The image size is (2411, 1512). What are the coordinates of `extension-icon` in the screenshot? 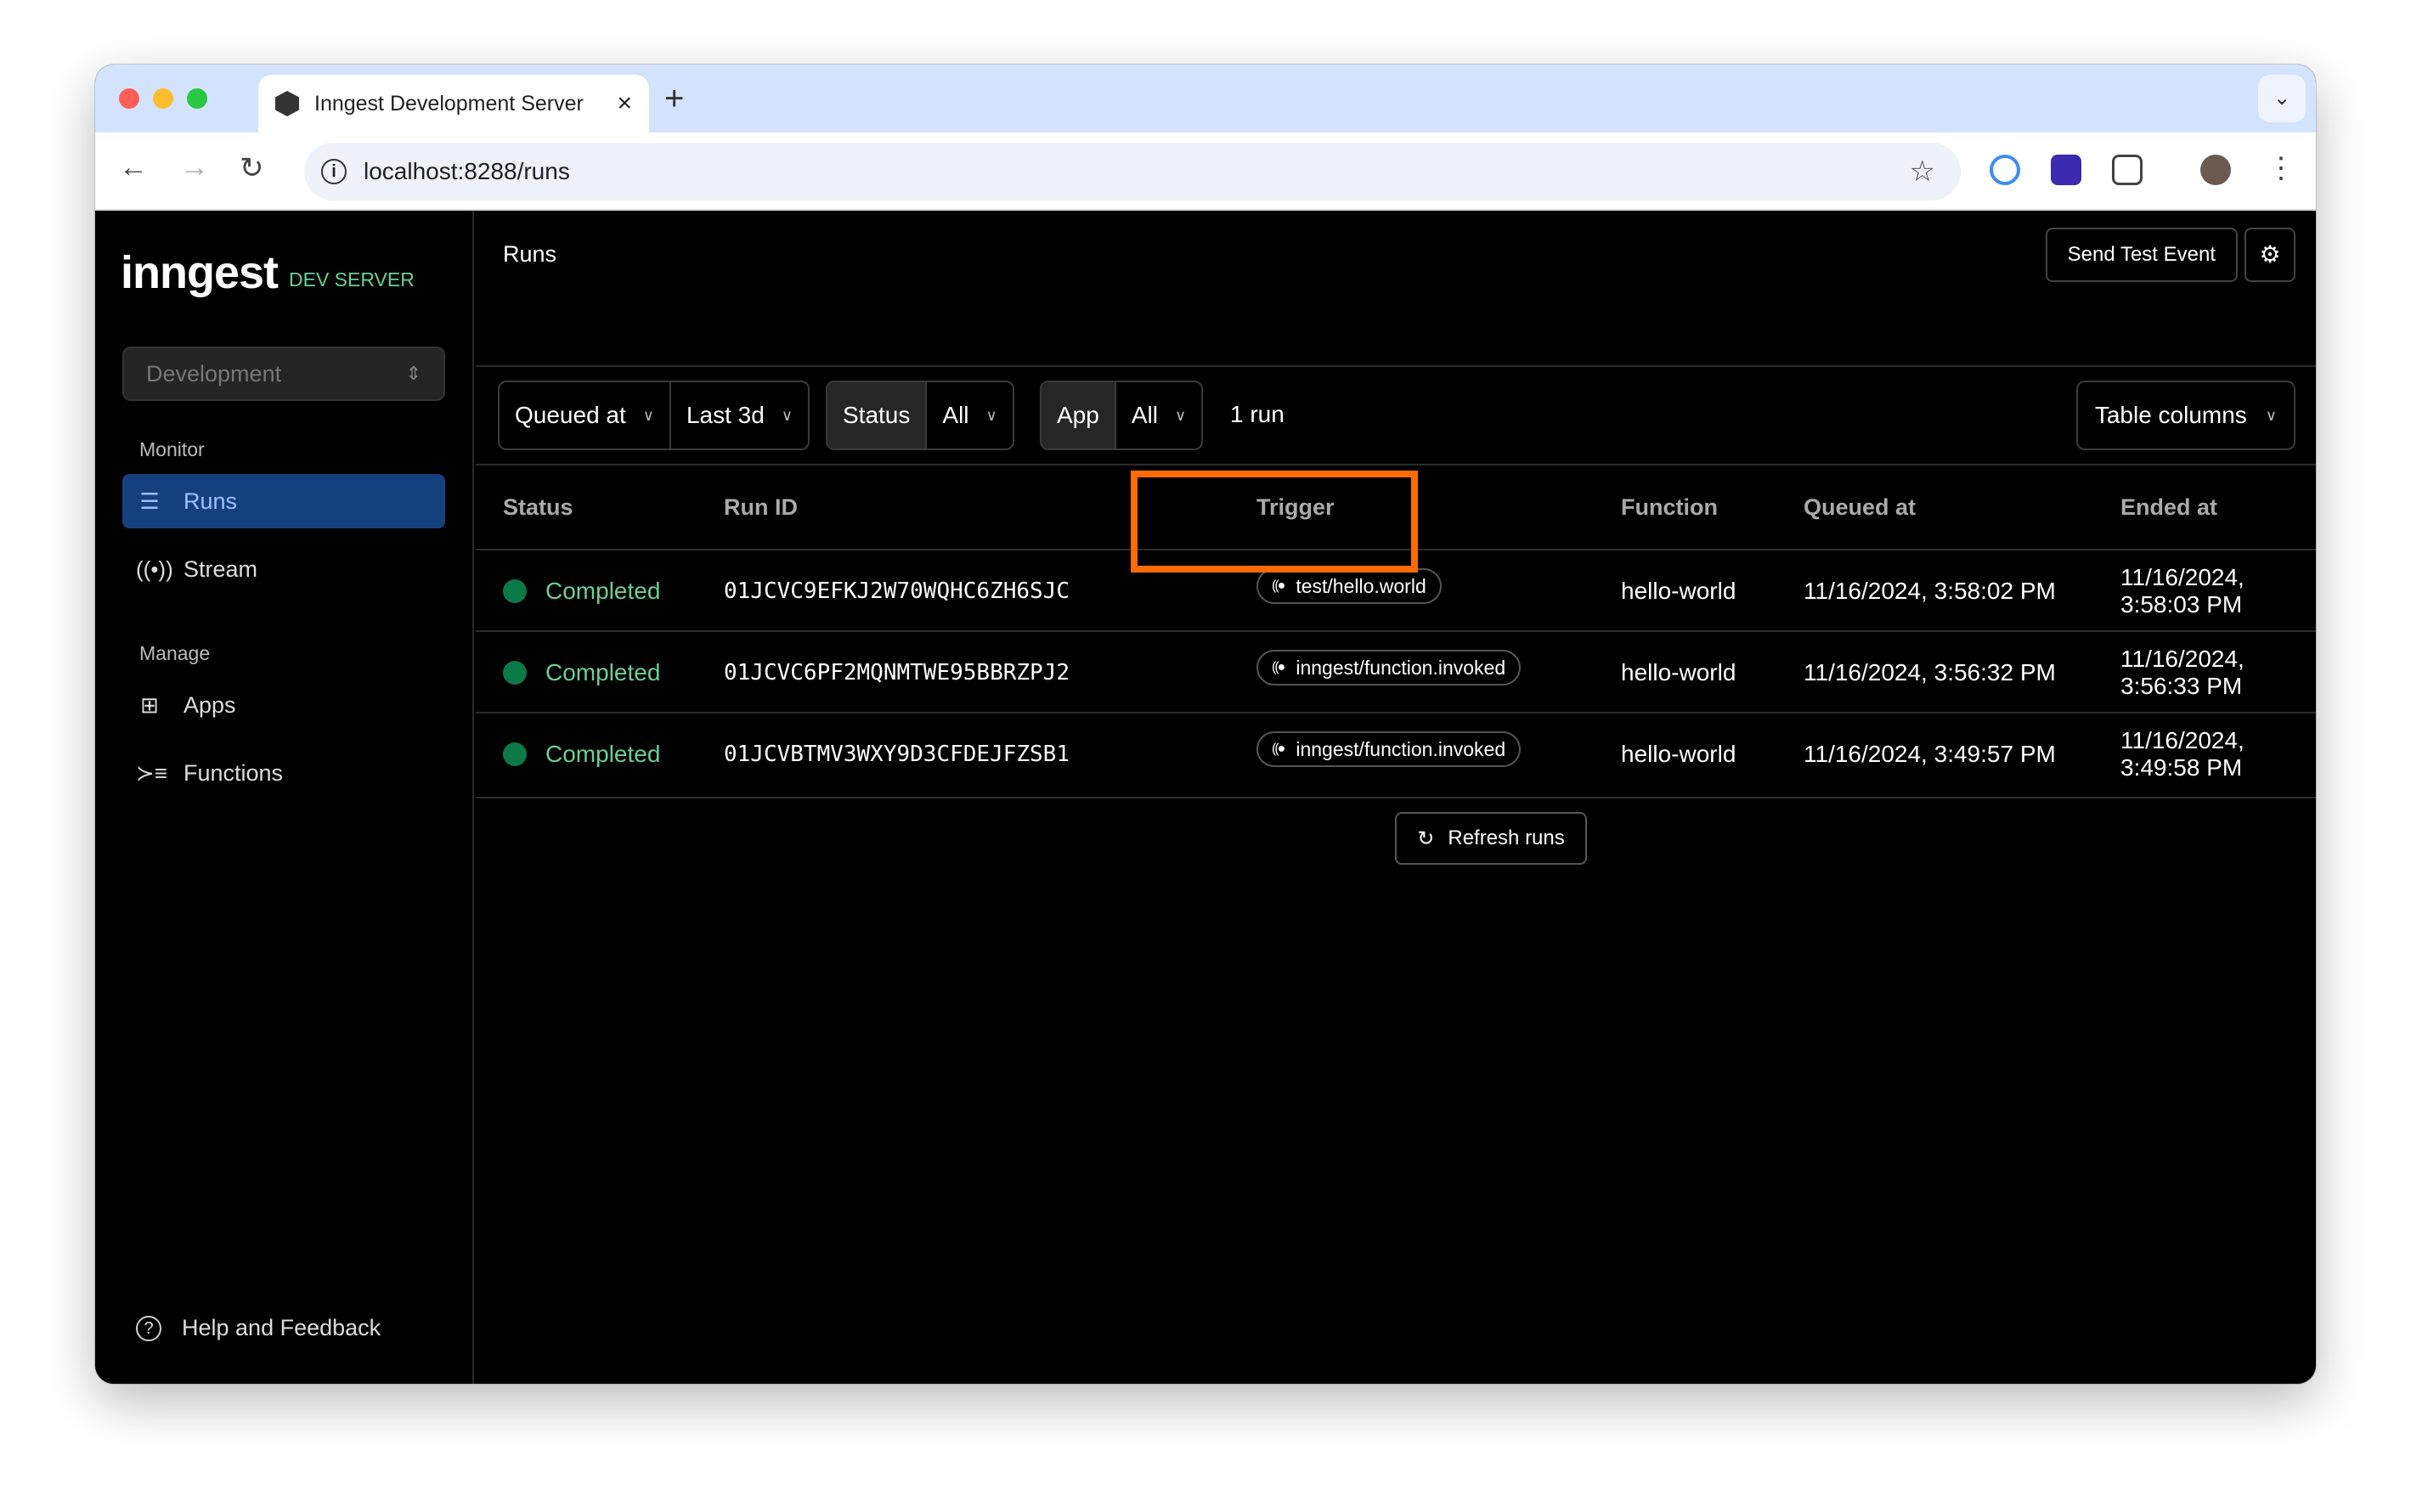 It's located at (2066, 170).